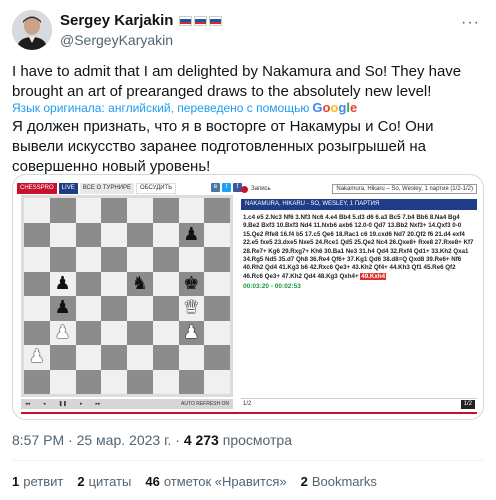 This screenshot has width=496, height=500. What do you see at coordinates (110, 481) in the screenshot?
I see `quotes-label: цитаты` at bounding box center [110, 481].